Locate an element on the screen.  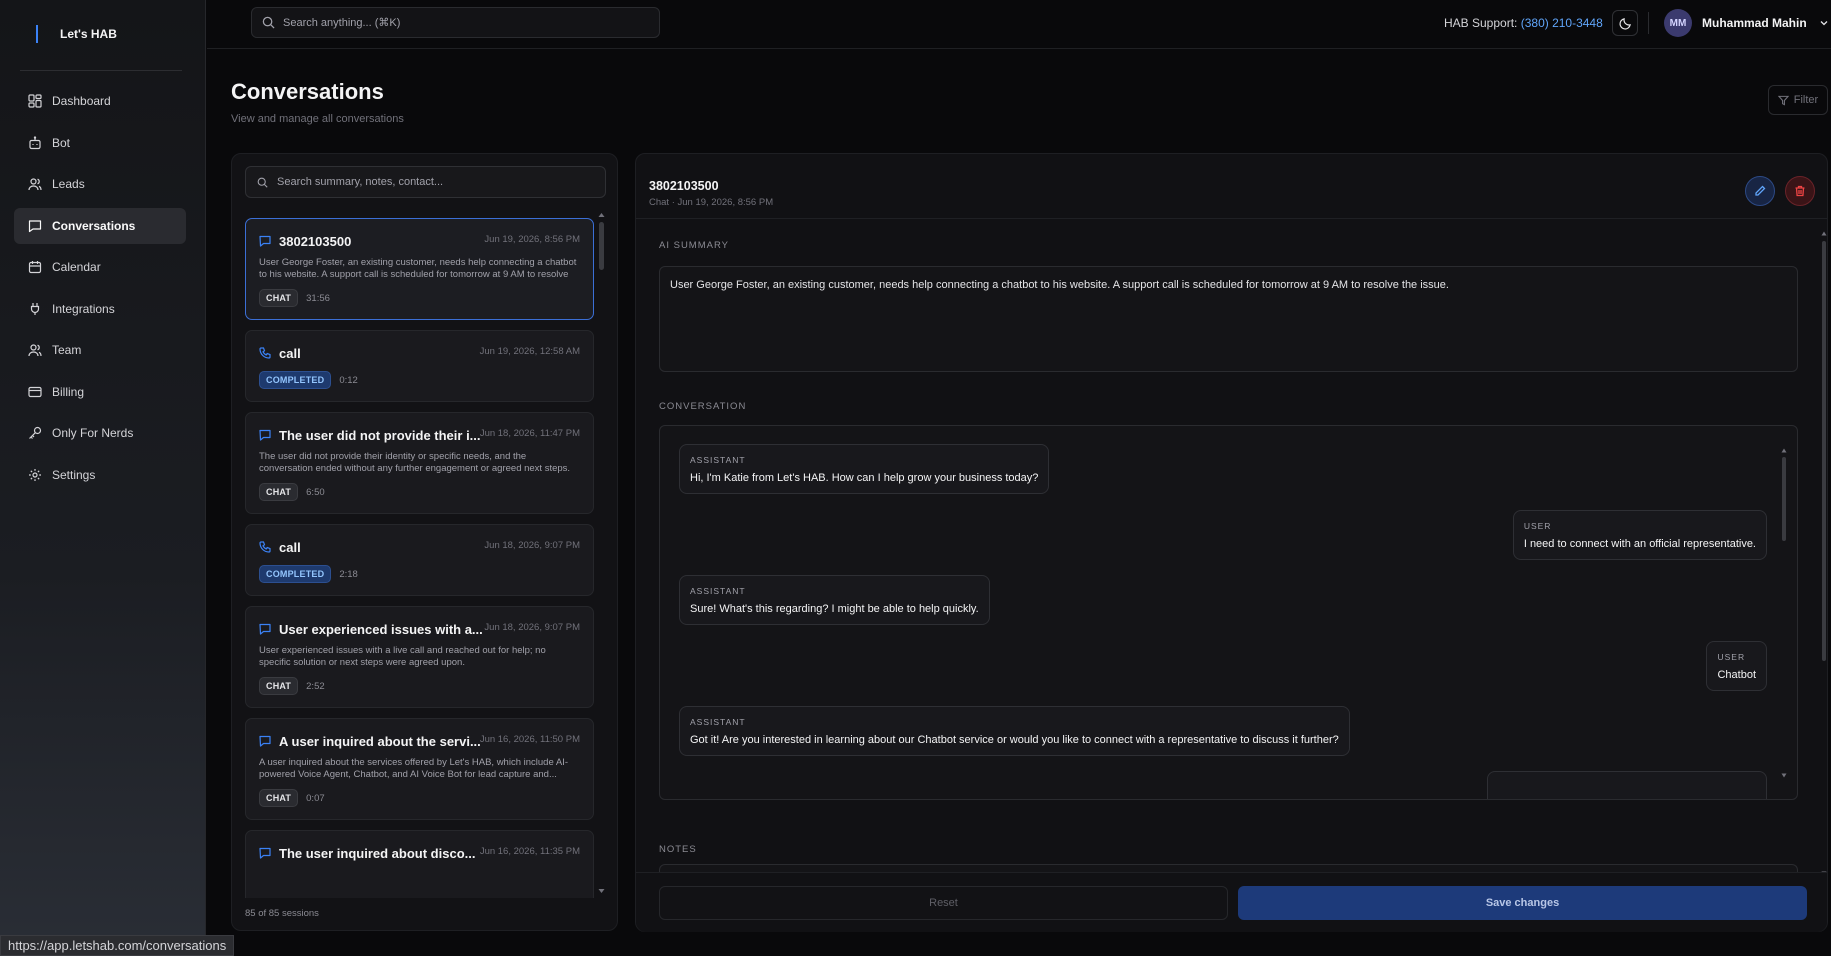
conversation-date: Jun 18, 2026, 9:07 PM is located at coordinates (532, 545).